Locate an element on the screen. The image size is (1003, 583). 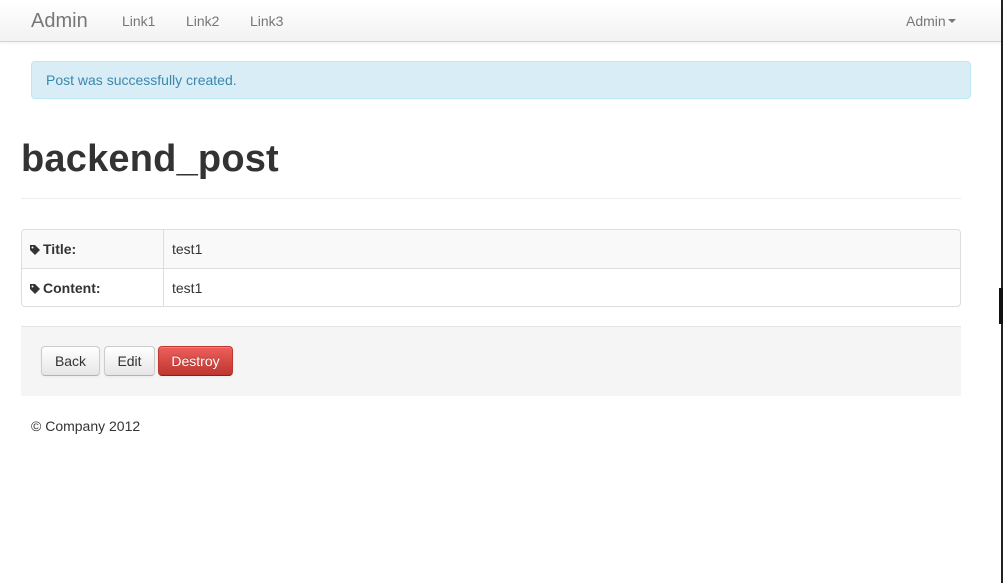
success-alert: Post was successfully created. is located at coordinates (501, 80).